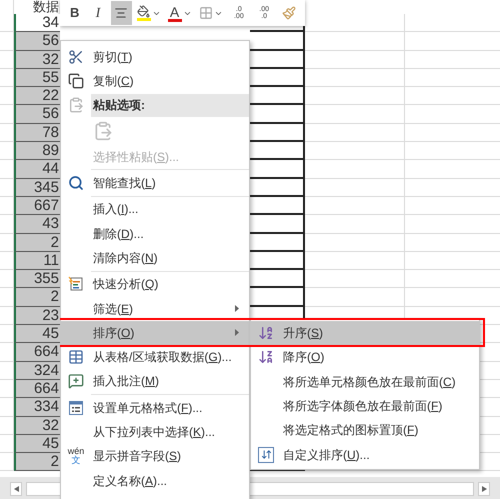 This screenshot has width=500, height=499. Describe the element at coordinates (175, 11) in the screenshot. I see `font-color-letter: A` at that location.